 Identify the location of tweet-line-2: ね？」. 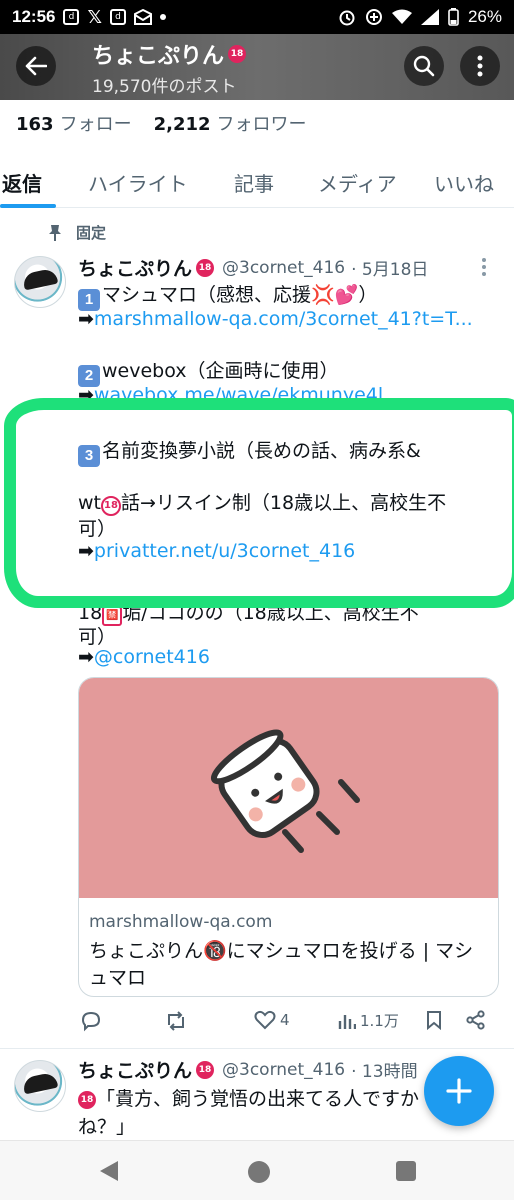
(107, 1127).